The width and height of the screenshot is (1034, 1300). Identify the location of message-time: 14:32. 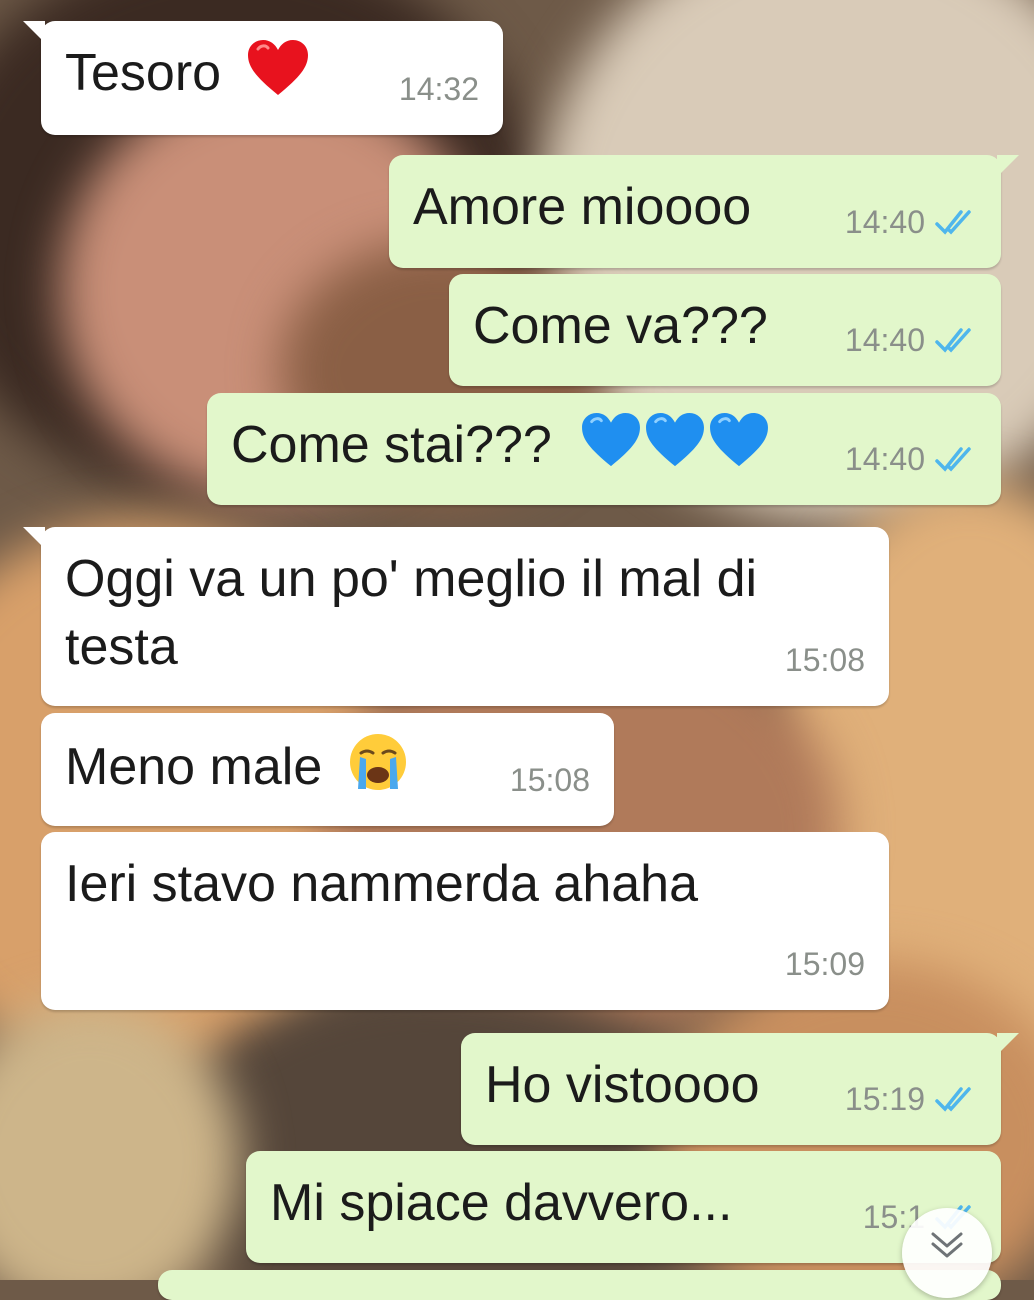
(438, 89).